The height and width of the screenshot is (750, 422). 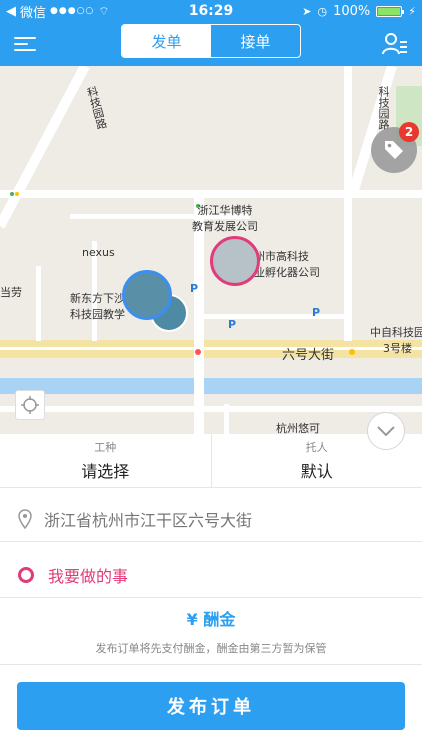 What do you see at coordinates (105, 460) in the screenshot?
I see `work-type-selector: 工种 请选择` at bounding box center [105, 460].